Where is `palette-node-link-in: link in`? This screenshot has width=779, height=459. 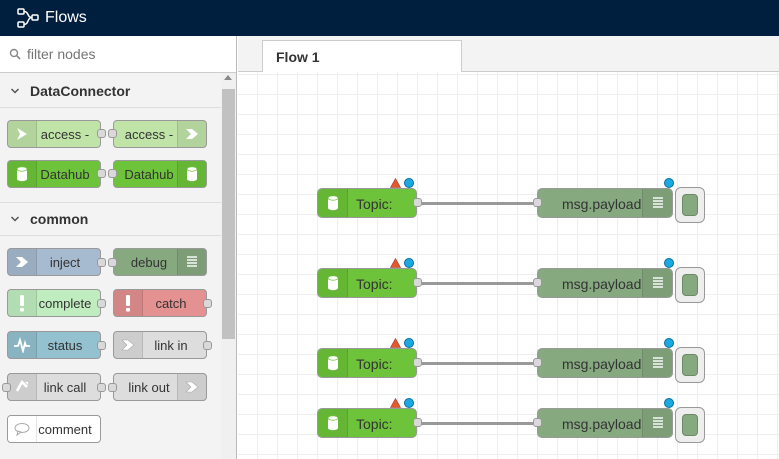 palette-node-link-in: link in is located at coordinates (160, 345).